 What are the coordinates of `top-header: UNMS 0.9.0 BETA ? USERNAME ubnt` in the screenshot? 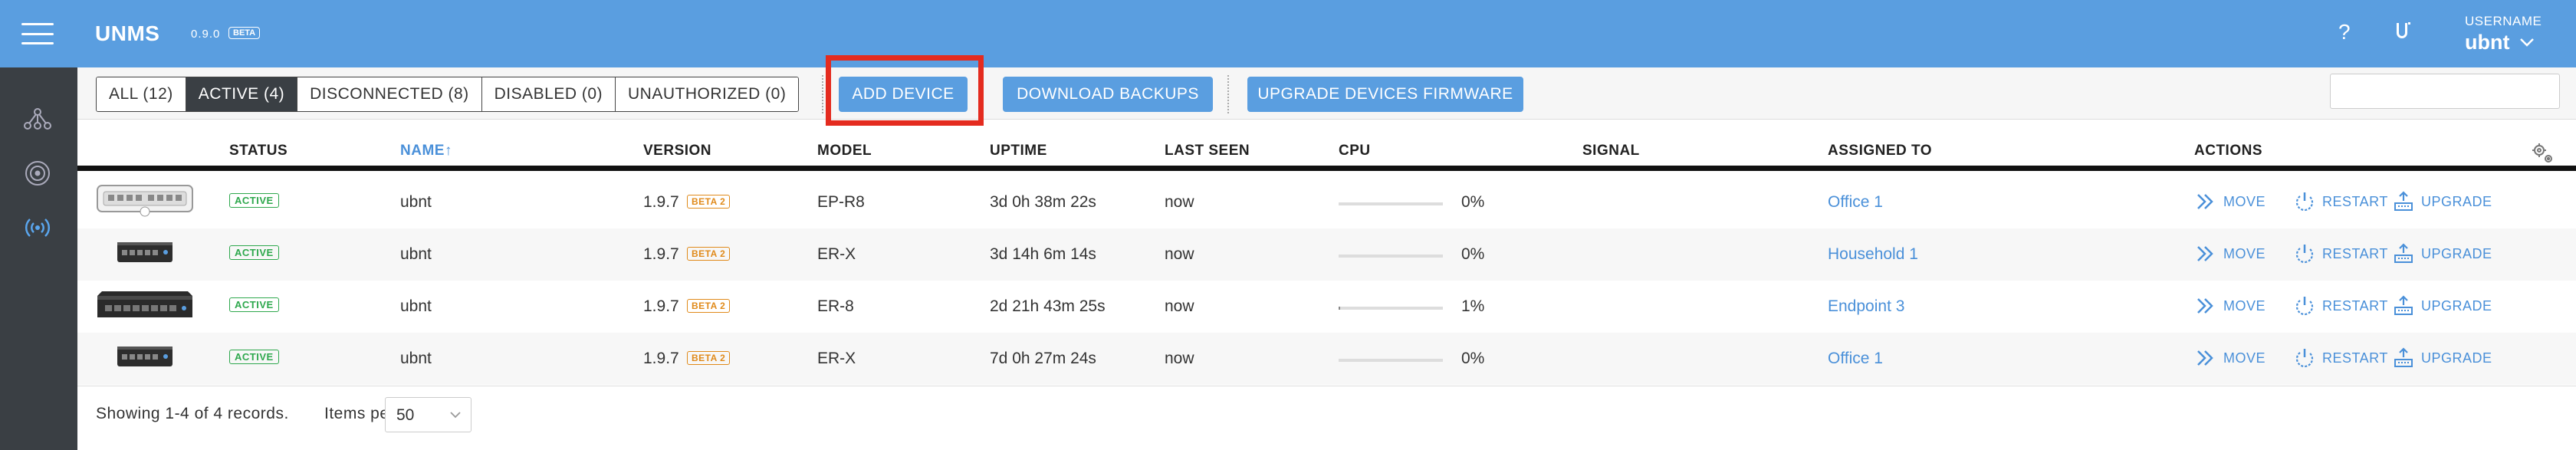 It's located at (1288, 33).